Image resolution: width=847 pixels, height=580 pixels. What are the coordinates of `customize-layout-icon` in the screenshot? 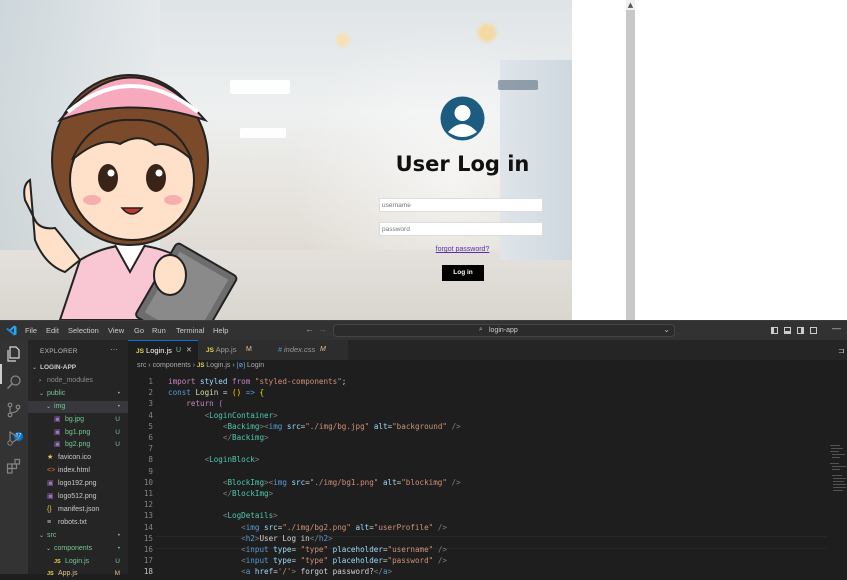 It's located at (813, 330).